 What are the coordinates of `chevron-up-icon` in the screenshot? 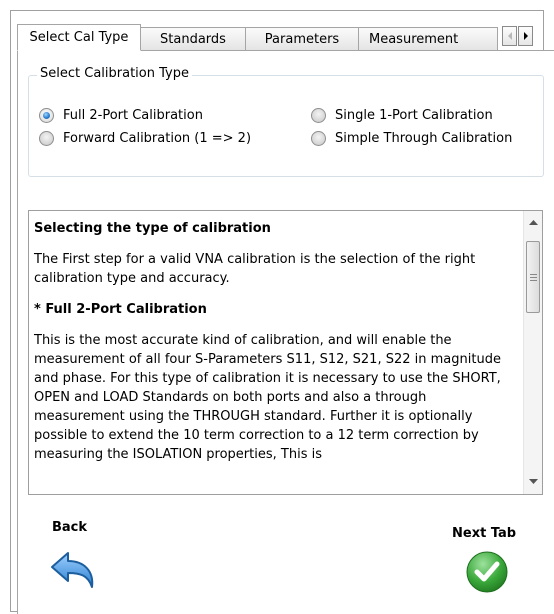 It's located at (533, 222).